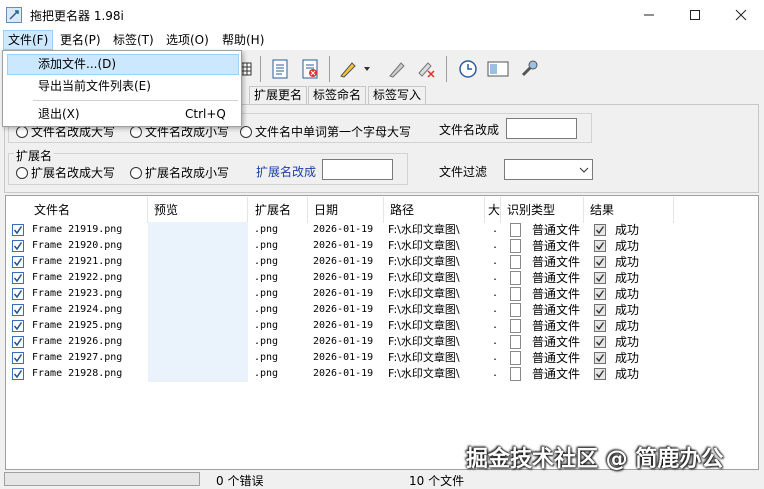  Describe the element at coordinates (434, 210) in the screenshot. I see `column-header-path: 路径` at that location.